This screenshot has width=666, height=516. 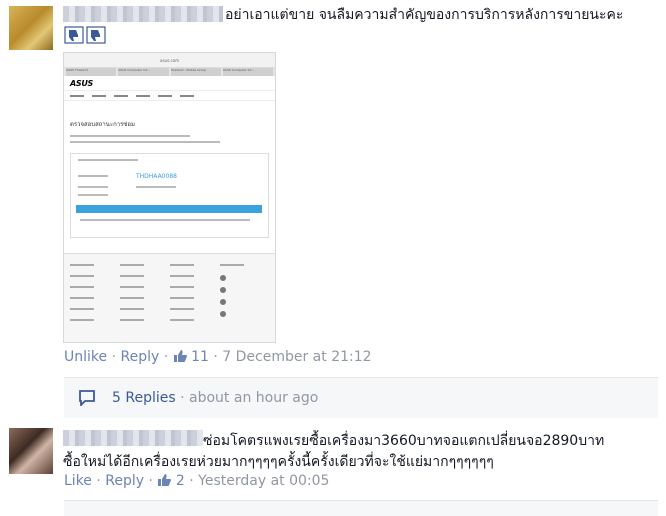 What do you see at coordinates (165, 220) in the screenshot?
I see `table-row` at bounding box center [165, 220].